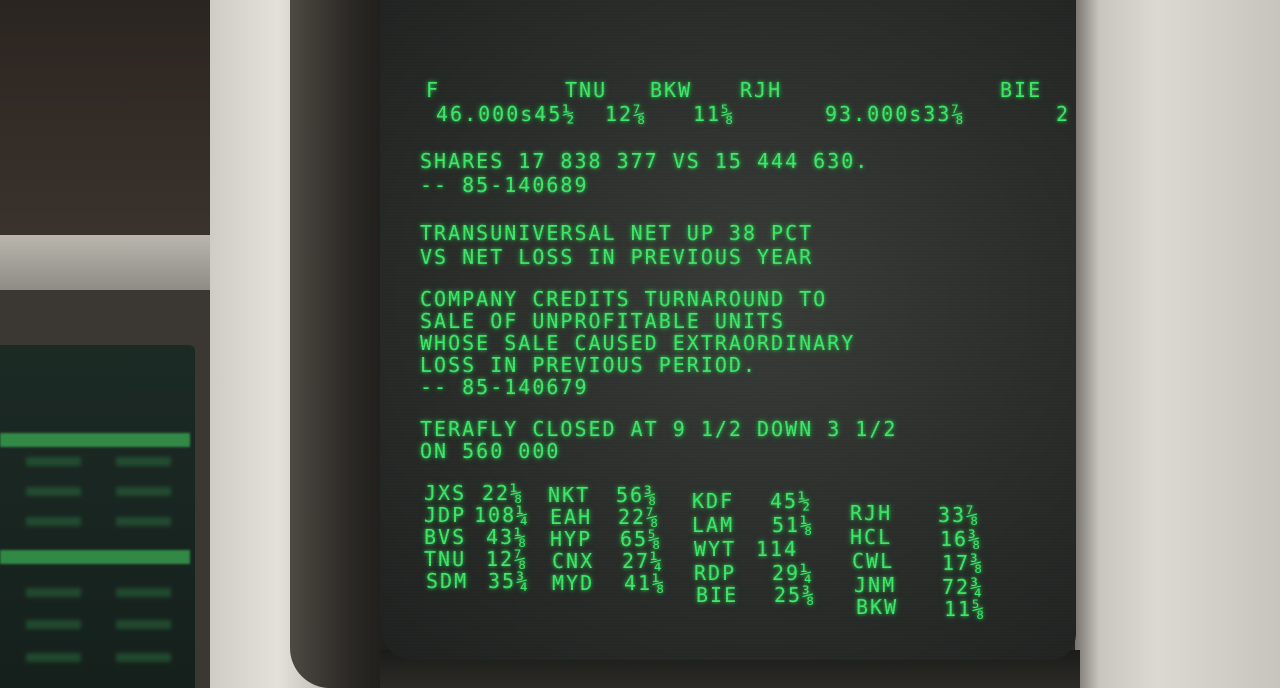 This screenshot has width=1280, height=688. What do you see at coordinates (617, 233) in the screenshot?
I see `news-line: TRANSUNIVERSAL NET UP 38 PCT` at bounding box center [617, 233].